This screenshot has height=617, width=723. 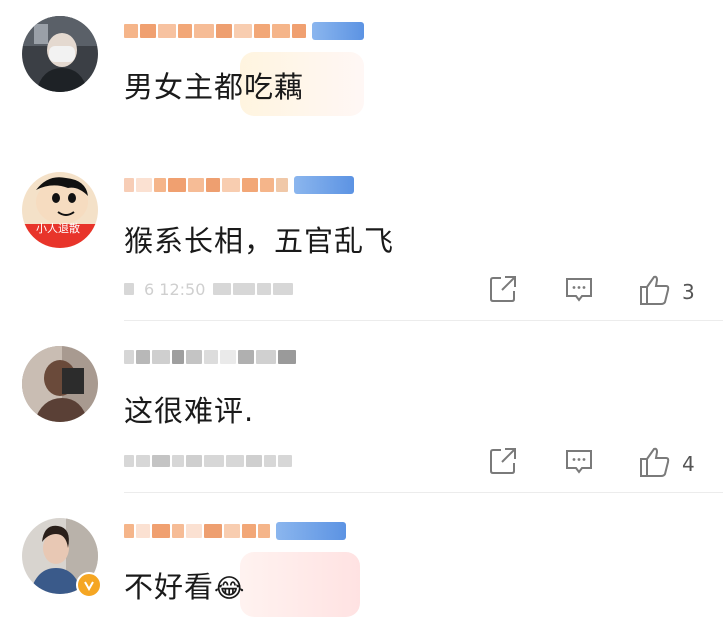 I want to click on avatar: 小人退散, so click(x=60, y=210).